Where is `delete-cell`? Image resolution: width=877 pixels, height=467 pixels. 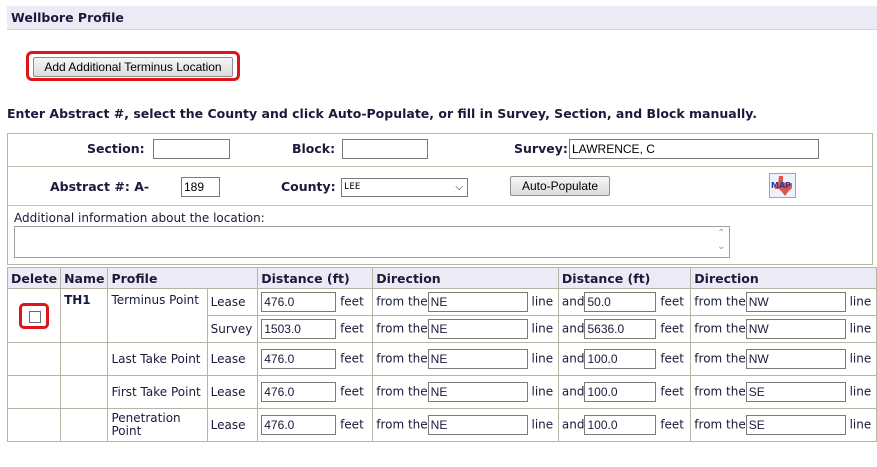 delete-cell is located at coordinates (34, 315).